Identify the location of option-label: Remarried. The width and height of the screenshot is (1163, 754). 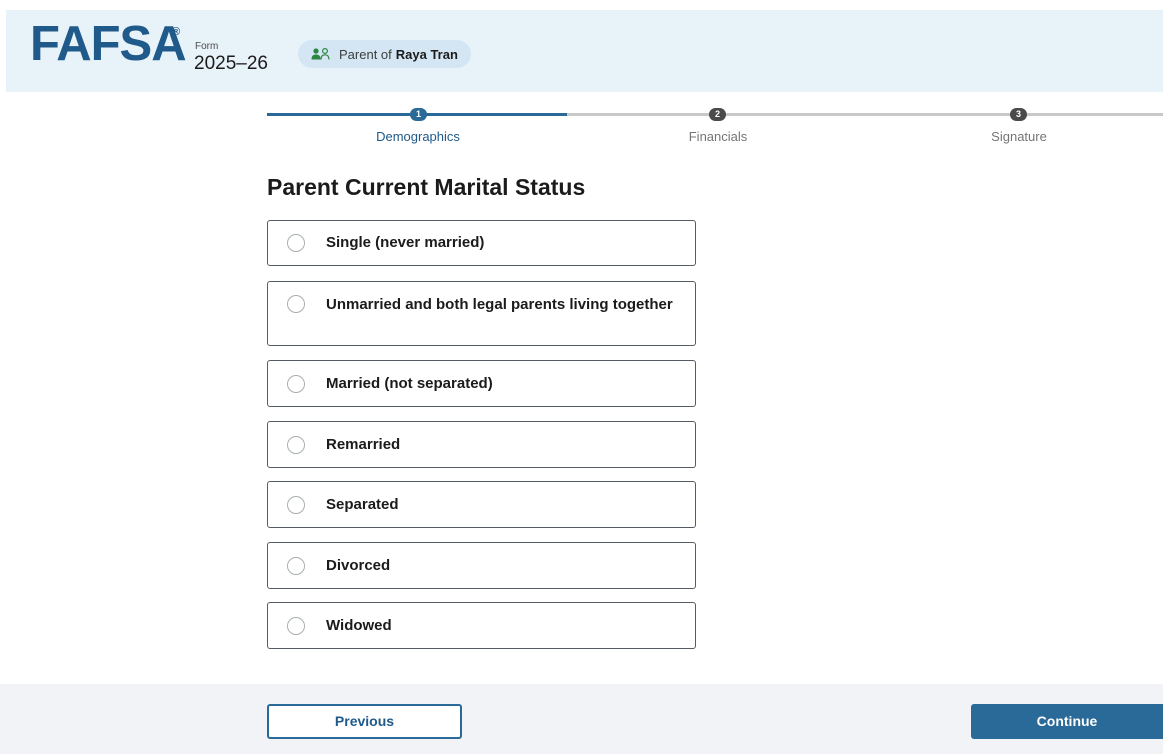
(363, 444).